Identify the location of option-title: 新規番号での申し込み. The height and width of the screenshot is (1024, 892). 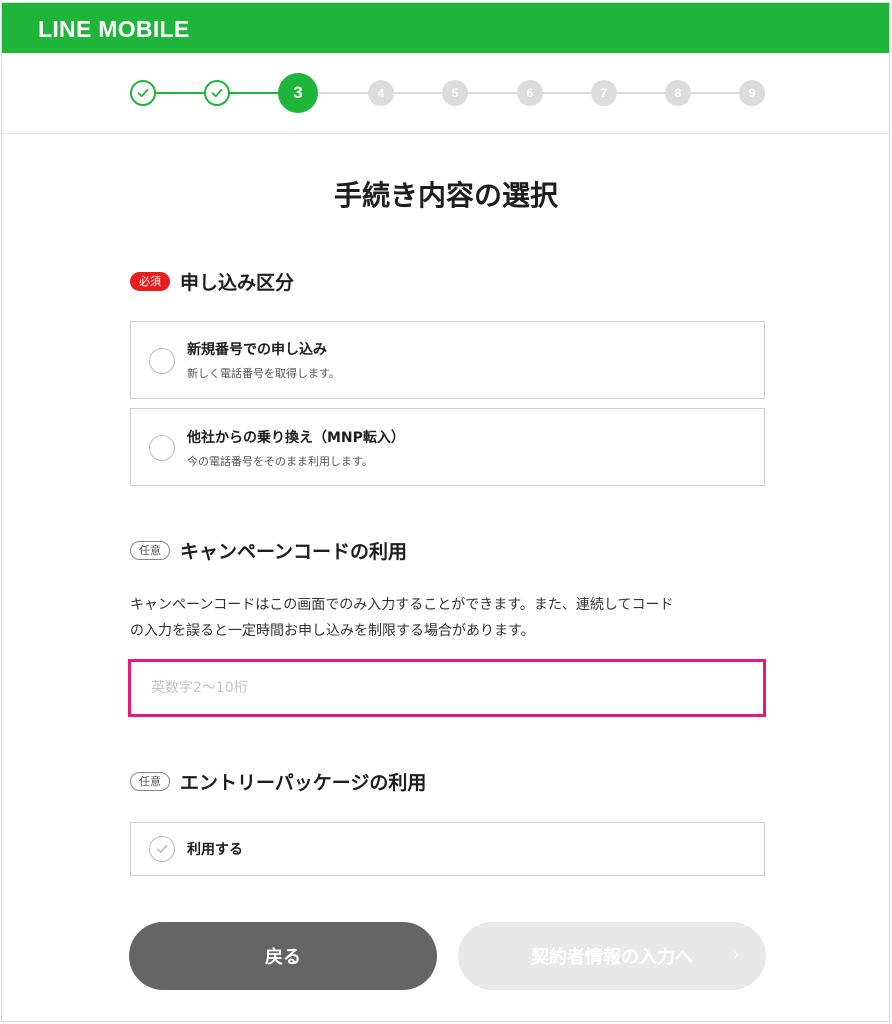
(257, 350).